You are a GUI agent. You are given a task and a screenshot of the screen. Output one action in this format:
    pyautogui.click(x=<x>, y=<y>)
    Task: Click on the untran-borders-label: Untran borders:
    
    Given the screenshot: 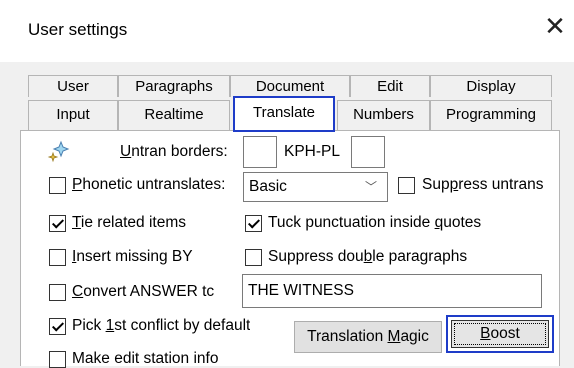 What is the action you would take?
    pyautogui.click(x=174, y=151)
    